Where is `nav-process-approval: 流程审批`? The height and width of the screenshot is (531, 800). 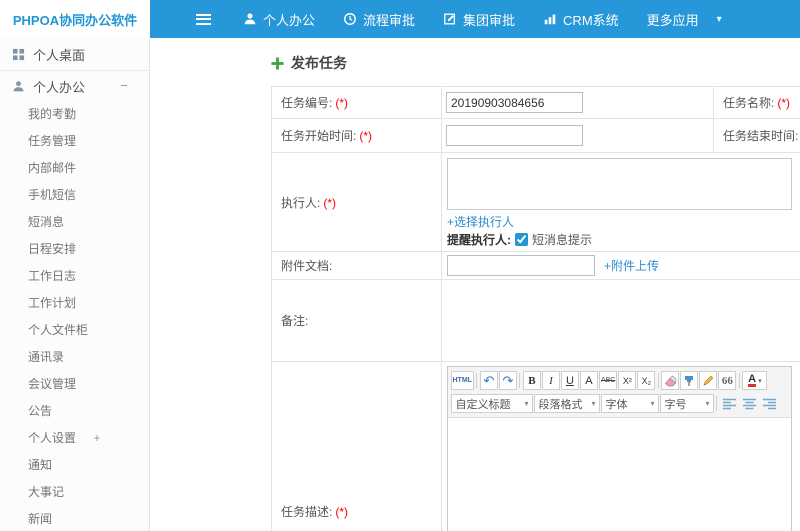 nav-process-approval: 流程审批 is located at coordinates (379, 19).